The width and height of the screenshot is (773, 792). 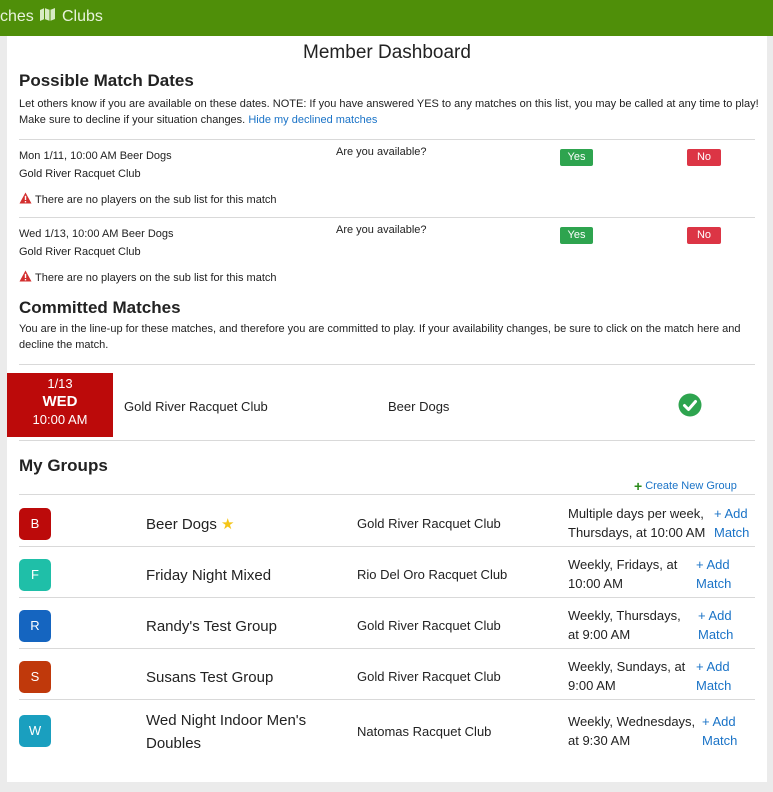 What do you see at coordinates (60, 419) in the screenshot?
I see `match-time: 10:00 AM` at bounding box center [60, 419].